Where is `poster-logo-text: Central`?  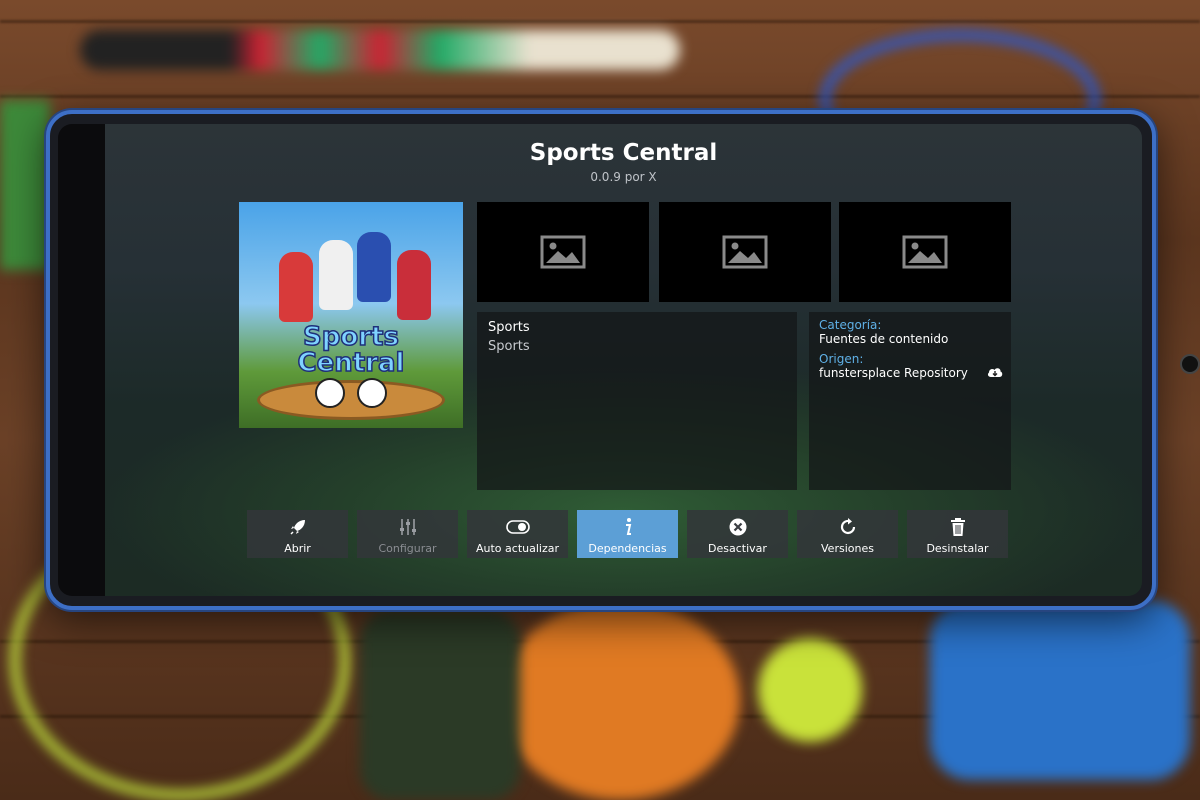
poster-logo-text: Central is located at coordinates (351, 363).